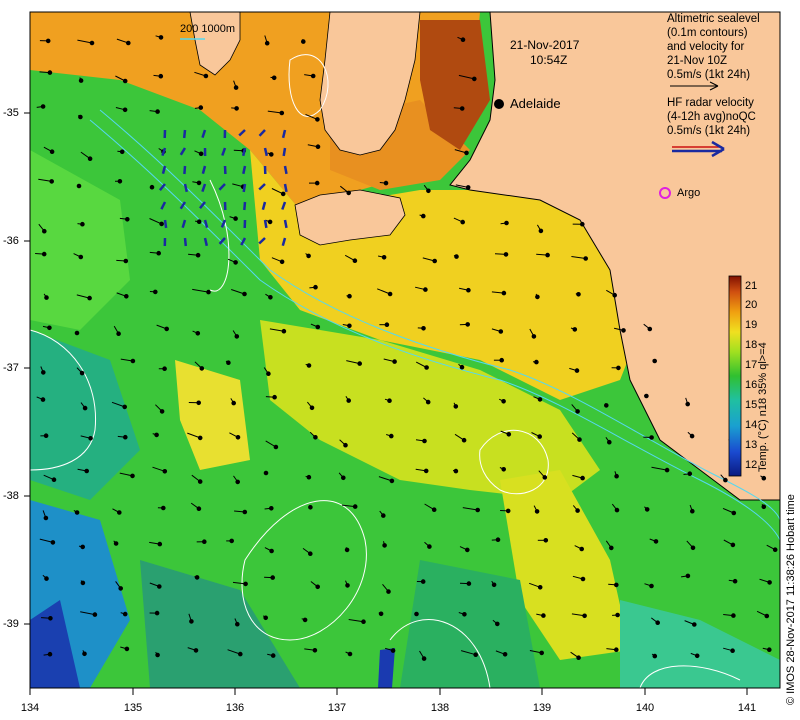  Describe the element at coordinates (11, 368) in the screenshot. I see `y-tick-37: -37` at that location.